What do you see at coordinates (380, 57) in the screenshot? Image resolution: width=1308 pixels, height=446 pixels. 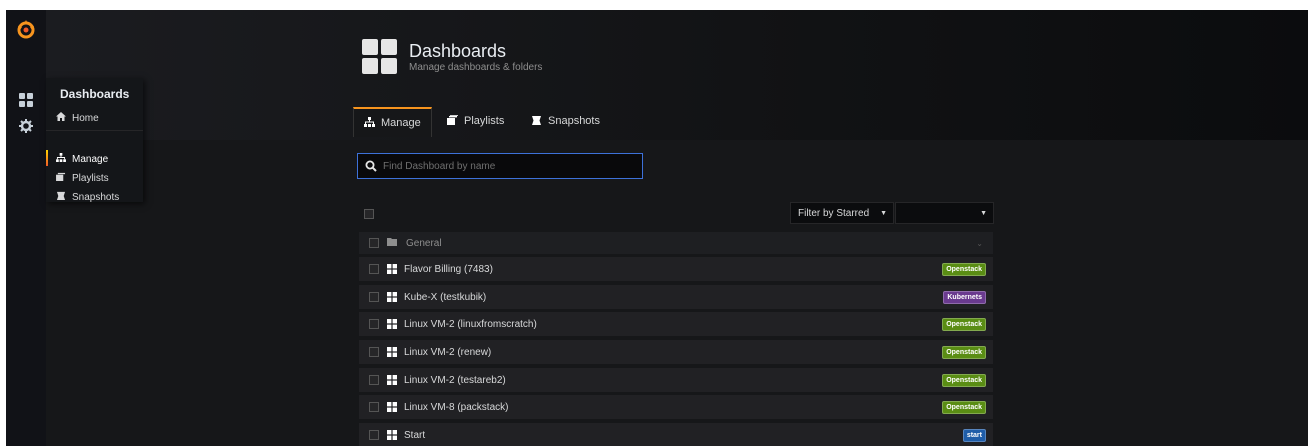 I see `dashboards-header-icon` at bounding box center [380, 57].